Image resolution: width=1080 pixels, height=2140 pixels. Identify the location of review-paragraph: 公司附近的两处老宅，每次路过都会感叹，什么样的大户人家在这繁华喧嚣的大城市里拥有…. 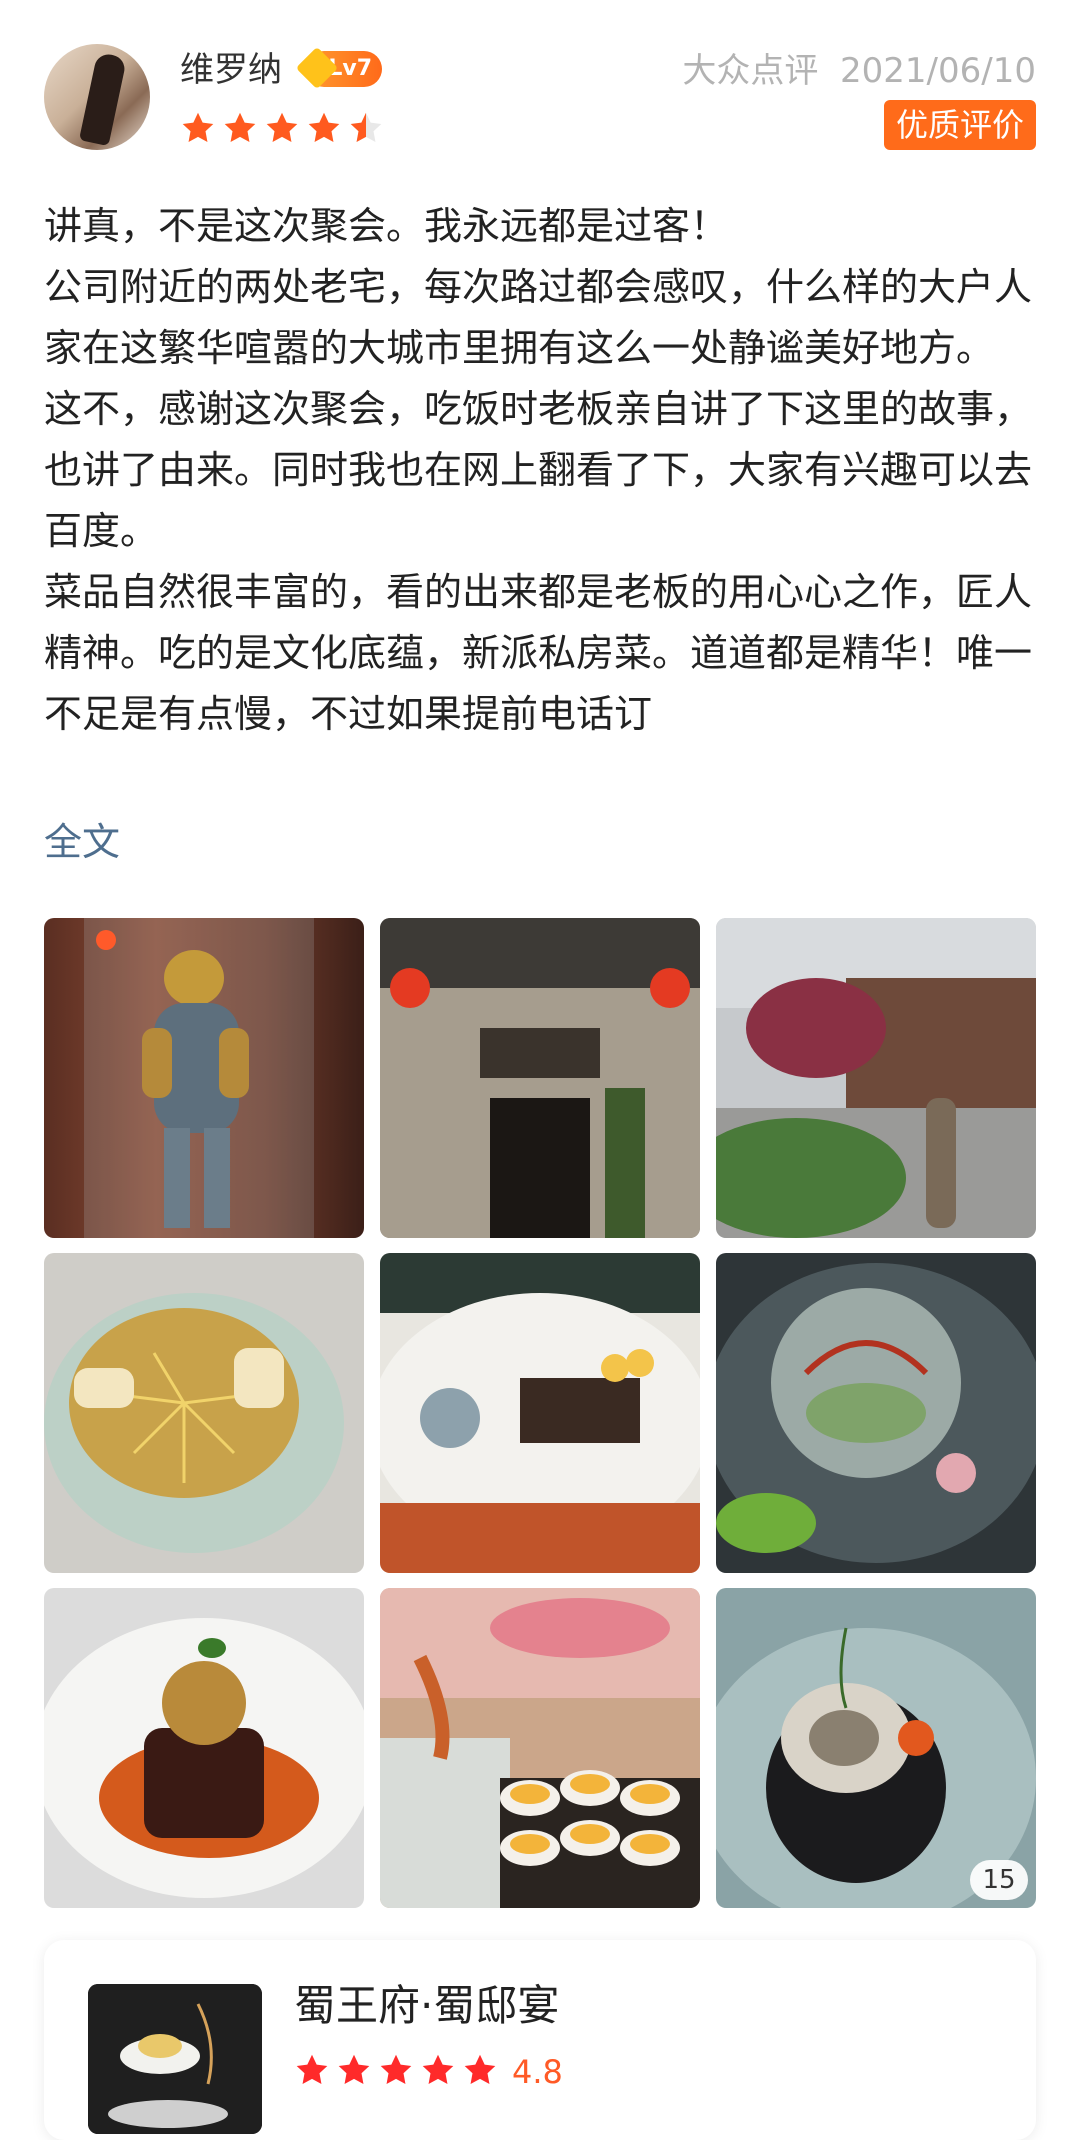
(538, 317).